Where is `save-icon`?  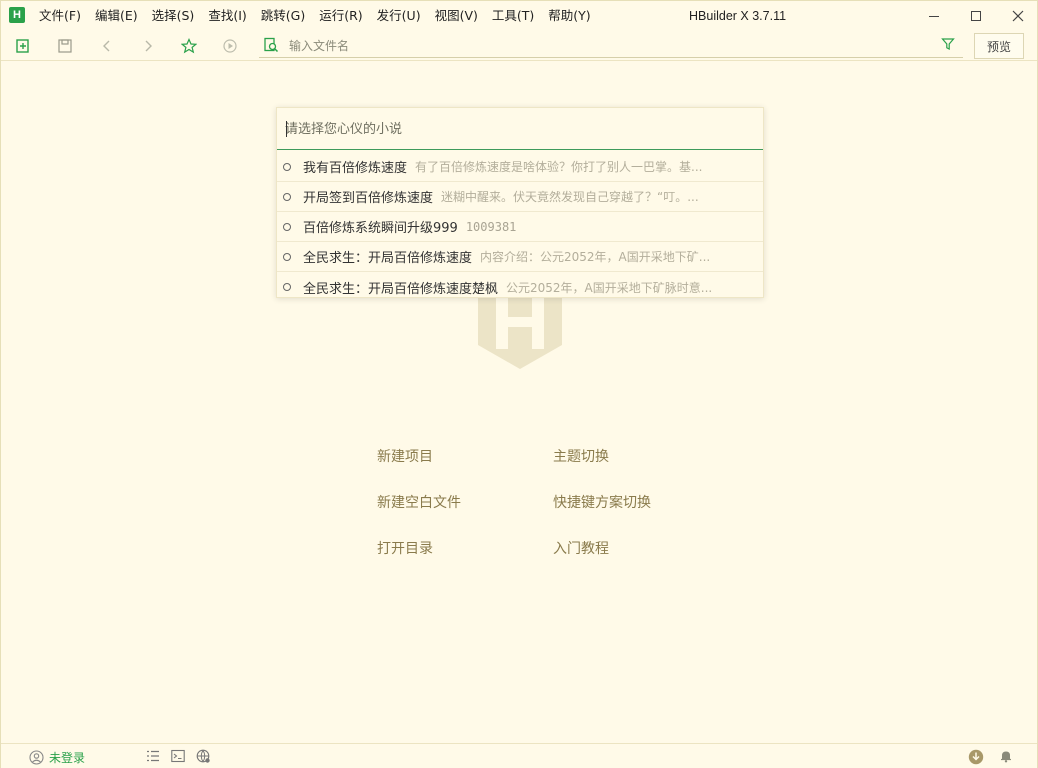 save-icon is located at coordinates (65, 46).